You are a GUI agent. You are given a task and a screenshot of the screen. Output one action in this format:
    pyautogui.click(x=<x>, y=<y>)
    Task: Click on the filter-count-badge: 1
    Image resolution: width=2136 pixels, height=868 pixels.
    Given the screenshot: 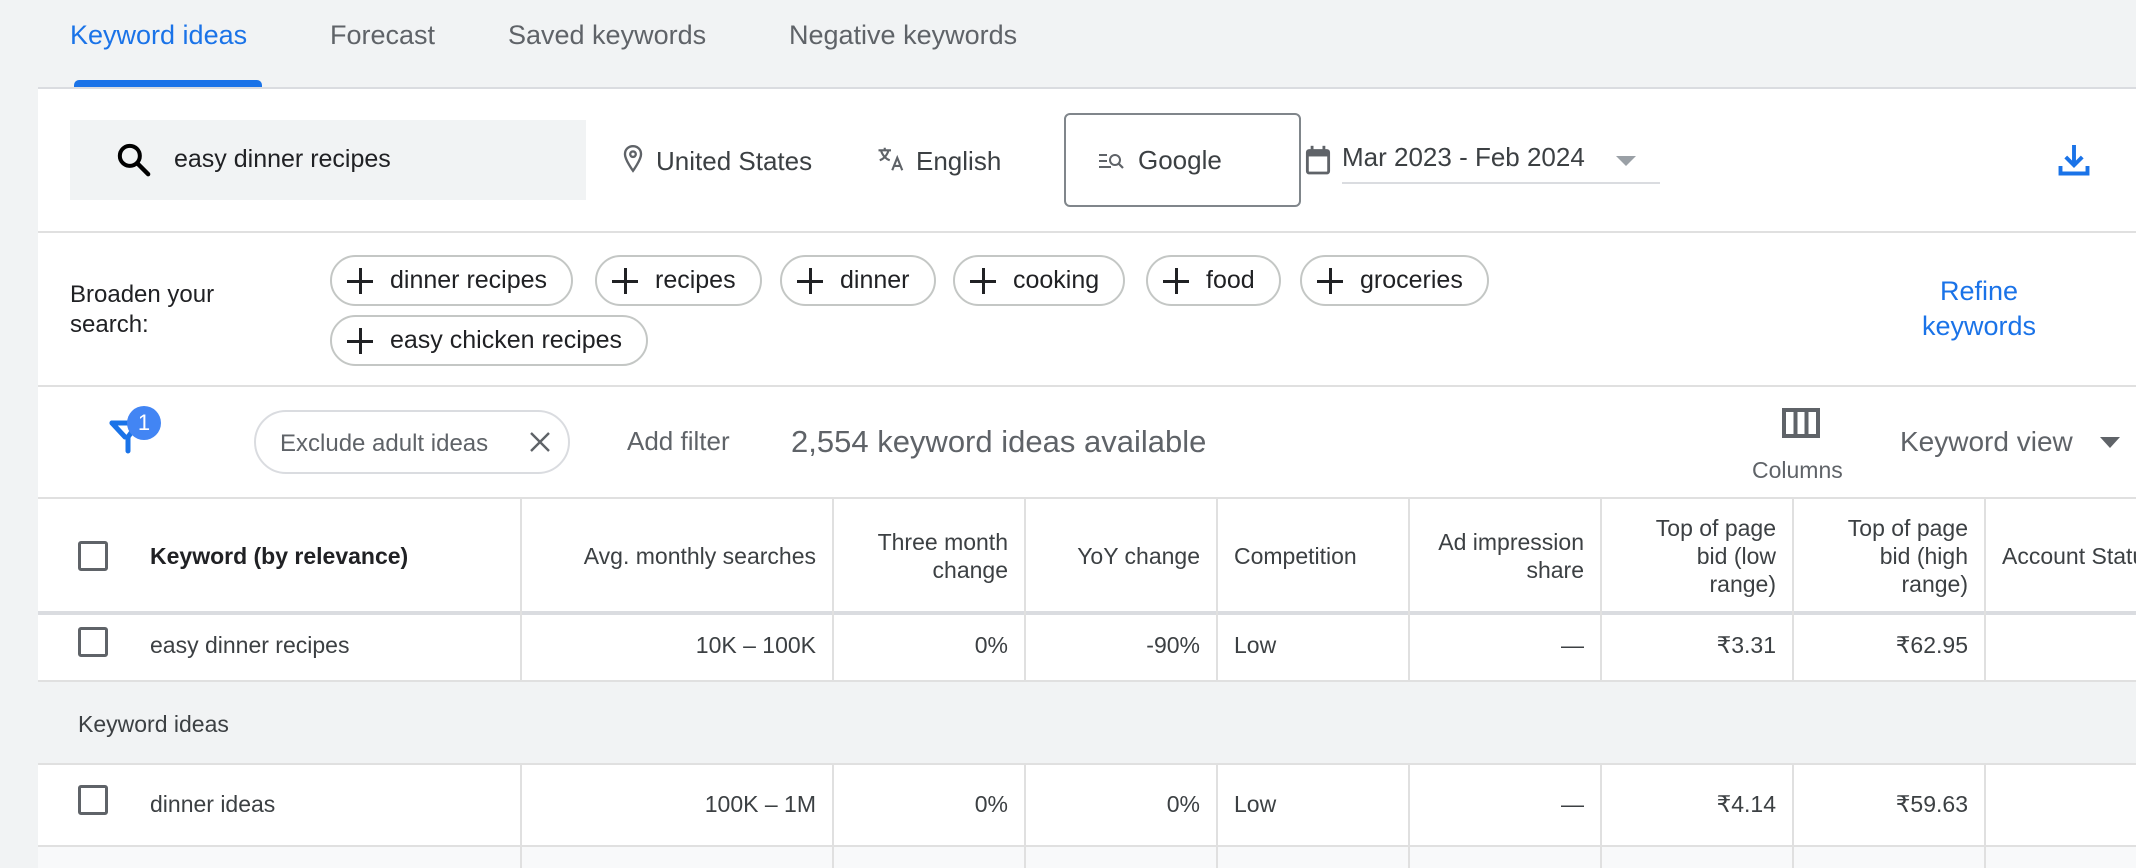 What is the action you would take?
    pyautogui.click(x=144, y=423)
    